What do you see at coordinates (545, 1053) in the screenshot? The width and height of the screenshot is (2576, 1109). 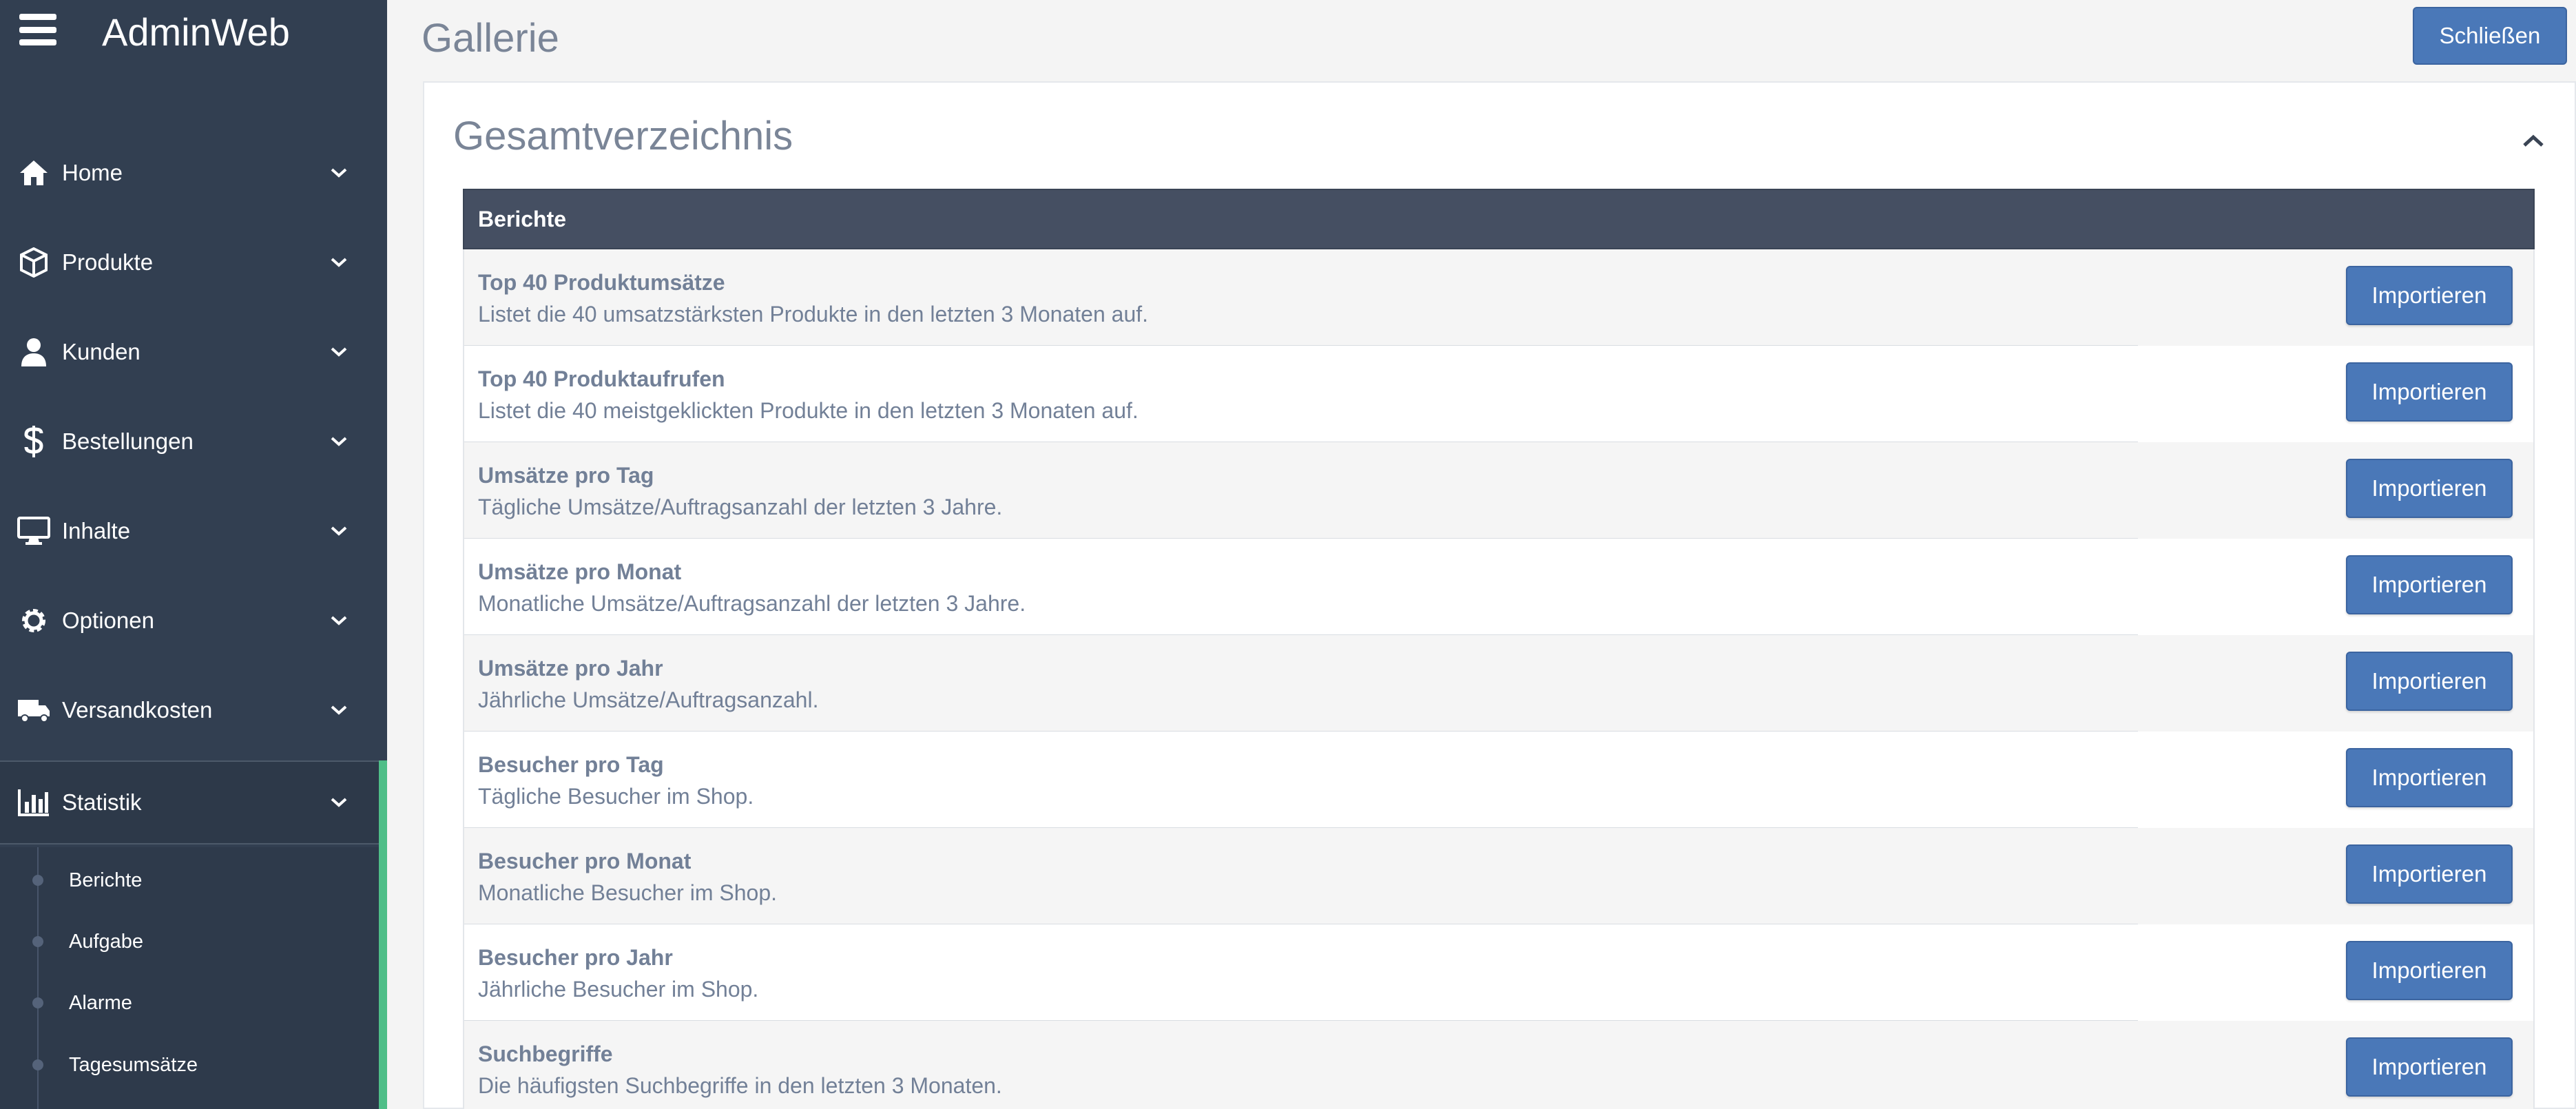 I see `report-title: Suchbegriffe` at bounding box center [545, 1053].